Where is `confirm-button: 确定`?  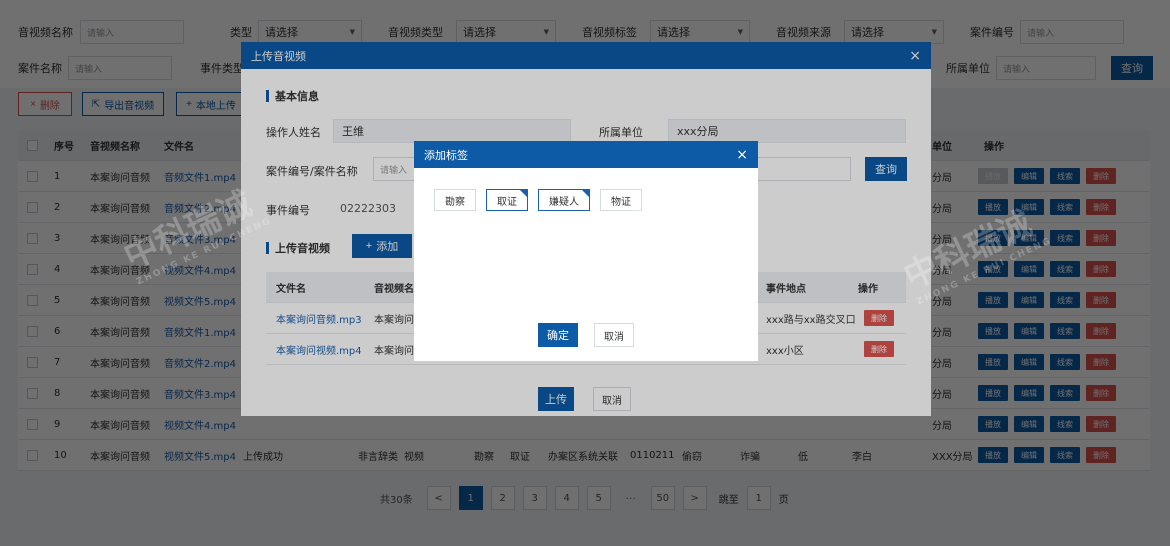
confirm-button: 确定 is located at coordinates (558, 335).